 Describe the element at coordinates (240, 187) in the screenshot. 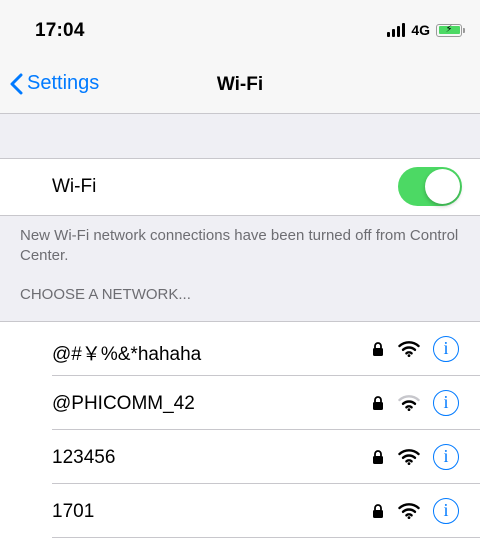

I see `wifi-toggle-row: Wi-Fi` at that location.